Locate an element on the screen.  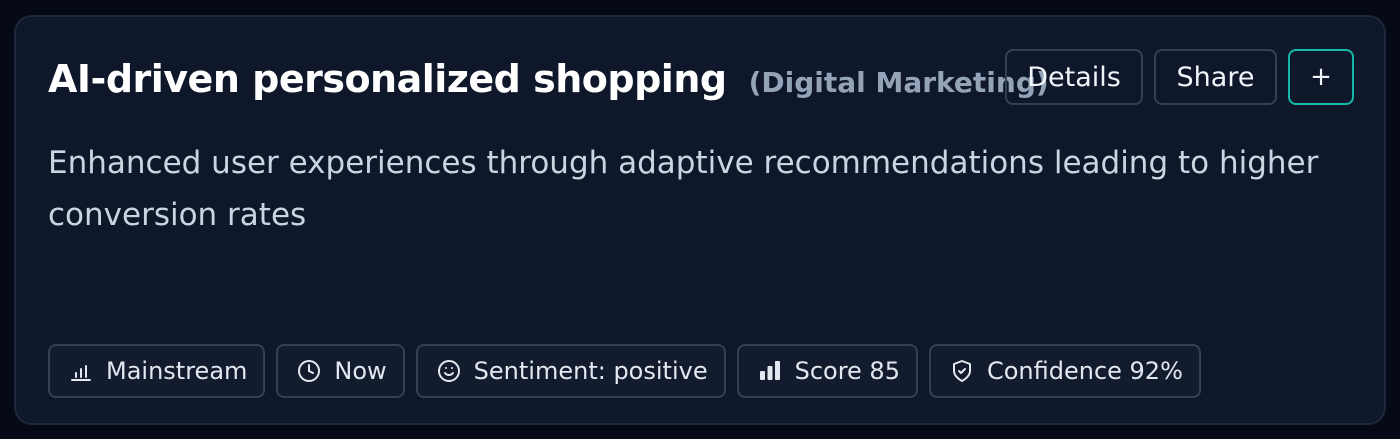
tag-timing: Now is located at coordinates (340, 371).